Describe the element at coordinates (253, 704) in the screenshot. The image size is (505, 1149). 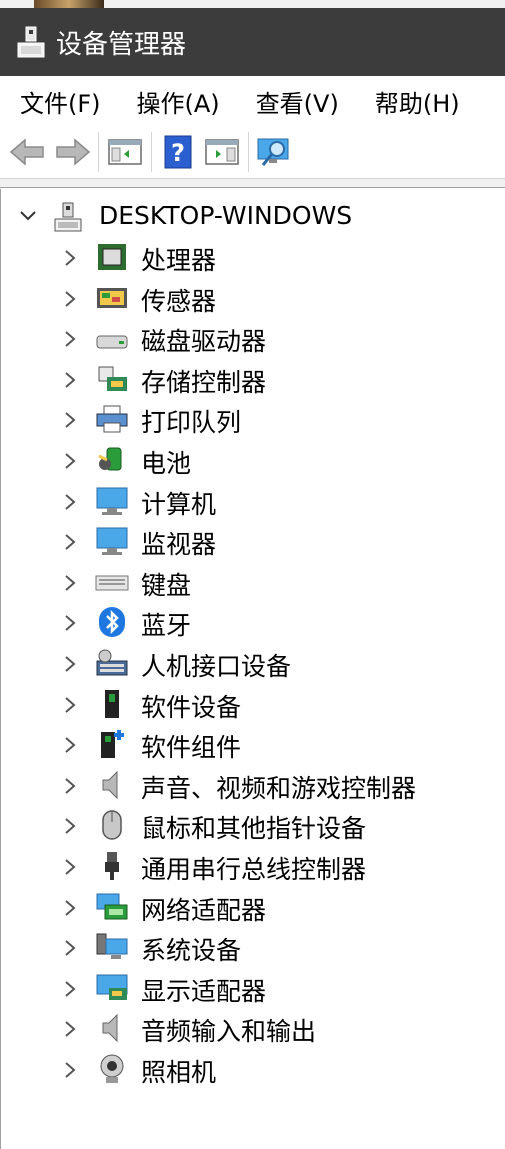
I see `tree-item: 软件设备` at that location.